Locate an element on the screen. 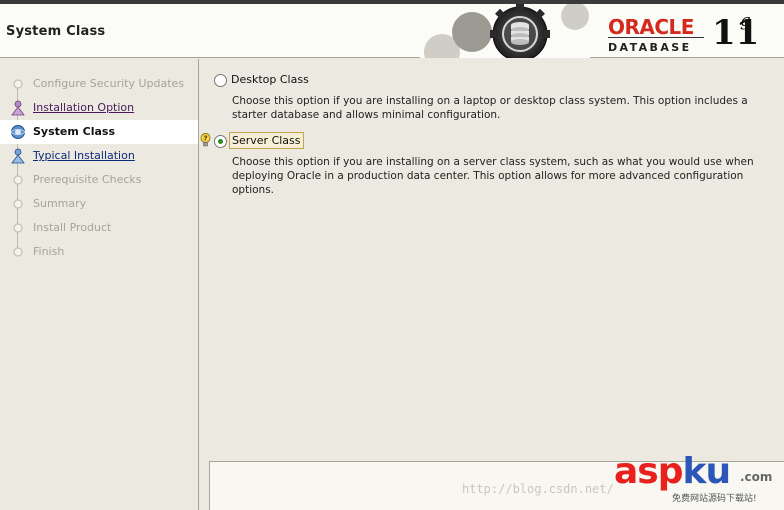 This screenshot has height=510, width=784. aspku-wordmark-part-a: asp is located at coordinates (648, 471).